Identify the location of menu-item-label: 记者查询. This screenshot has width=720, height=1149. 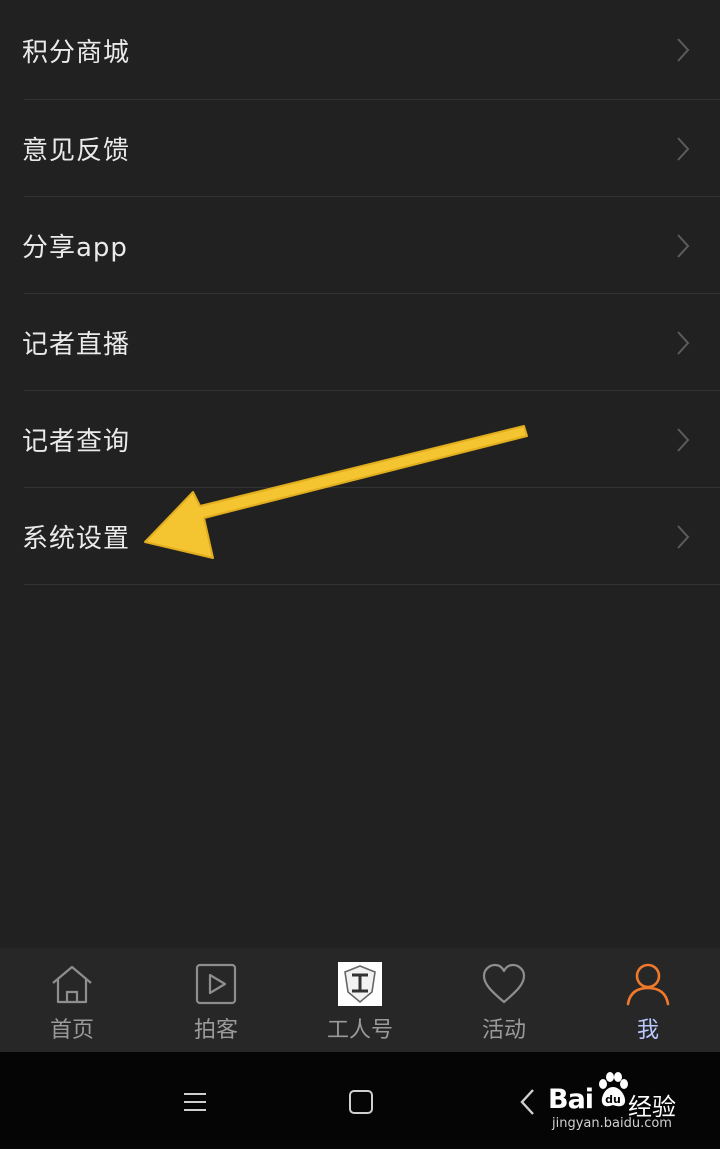
(76, 442).